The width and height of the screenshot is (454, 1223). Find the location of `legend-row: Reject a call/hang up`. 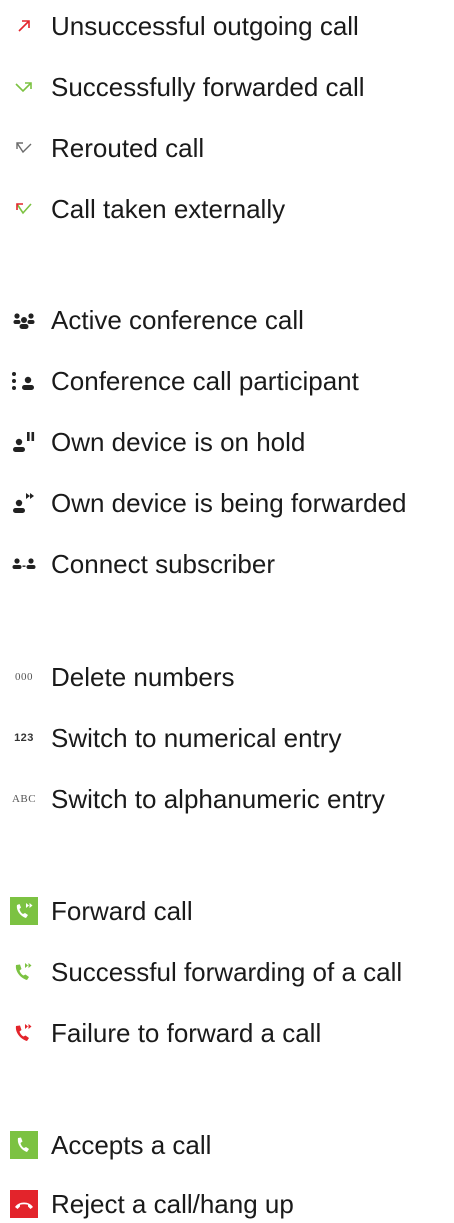

legend-row: Reject a call/hang up is located at coordinates (227, 1203).